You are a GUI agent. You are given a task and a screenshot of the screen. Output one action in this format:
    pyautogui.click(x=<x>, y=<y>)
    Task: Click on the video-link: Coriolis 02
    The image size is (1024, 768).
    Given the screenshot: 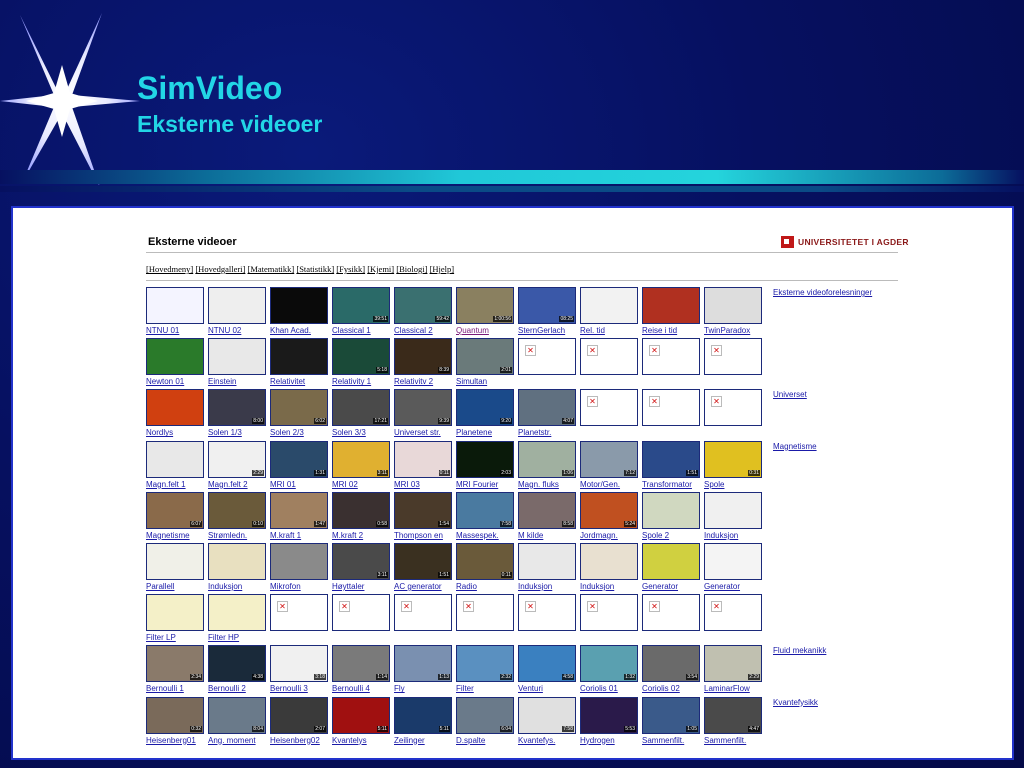 What is the action you would take?
    pyautogui.click(x=661, y=688)
    